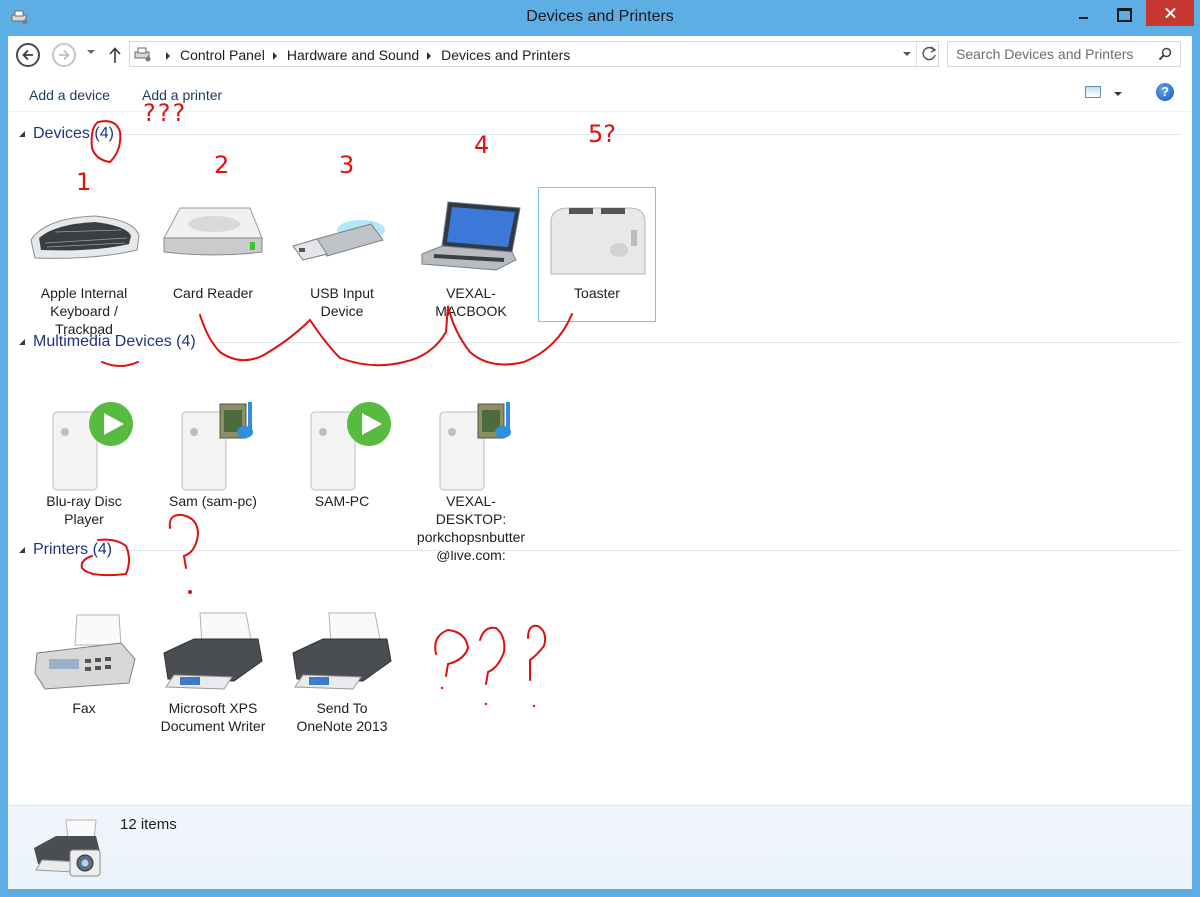  Describe the element at coordinates (222, 165) in the screenshot. I see `annotation-number: 2` at that location.